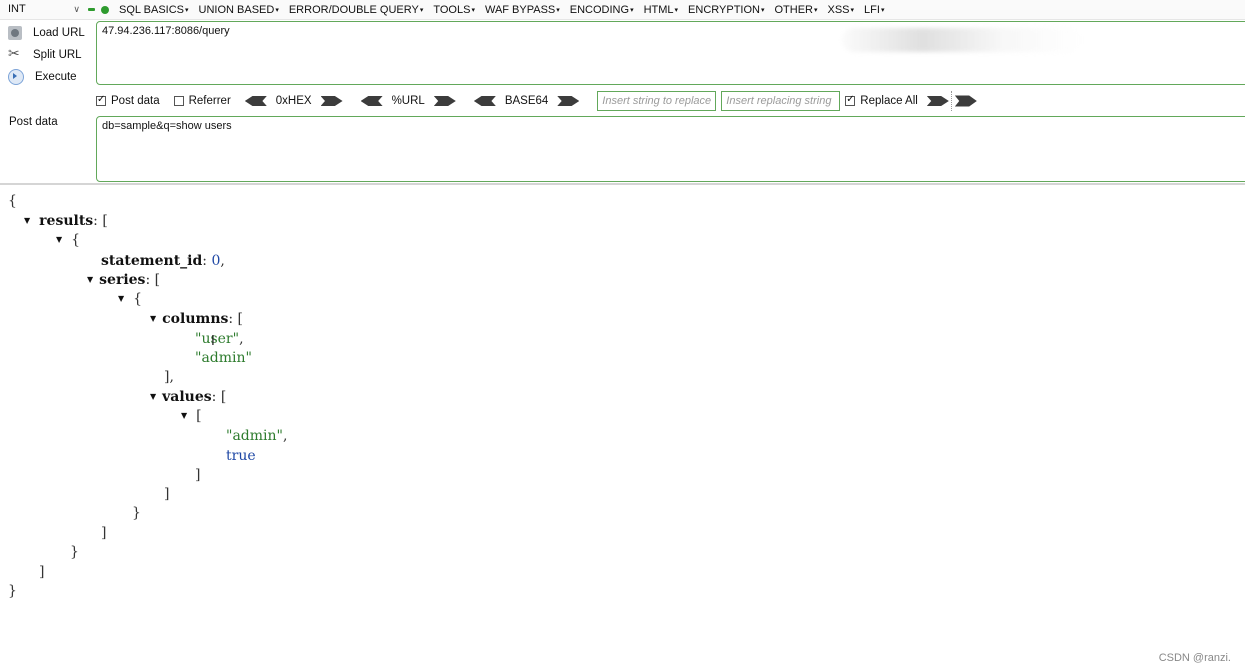 Image resolution: width=1245 pixels, height=672 pixels. I want to click on toolbar-divider, so click(951, 101).